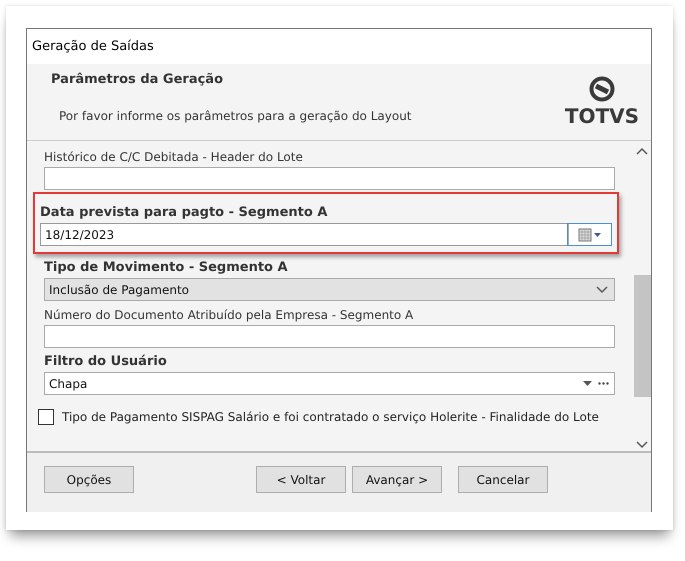 This screenshot has height=561, width=685. Describe the element at coordinates (326, 234) in the screenshot. I see `date-field: 18/12/2023` at that location.